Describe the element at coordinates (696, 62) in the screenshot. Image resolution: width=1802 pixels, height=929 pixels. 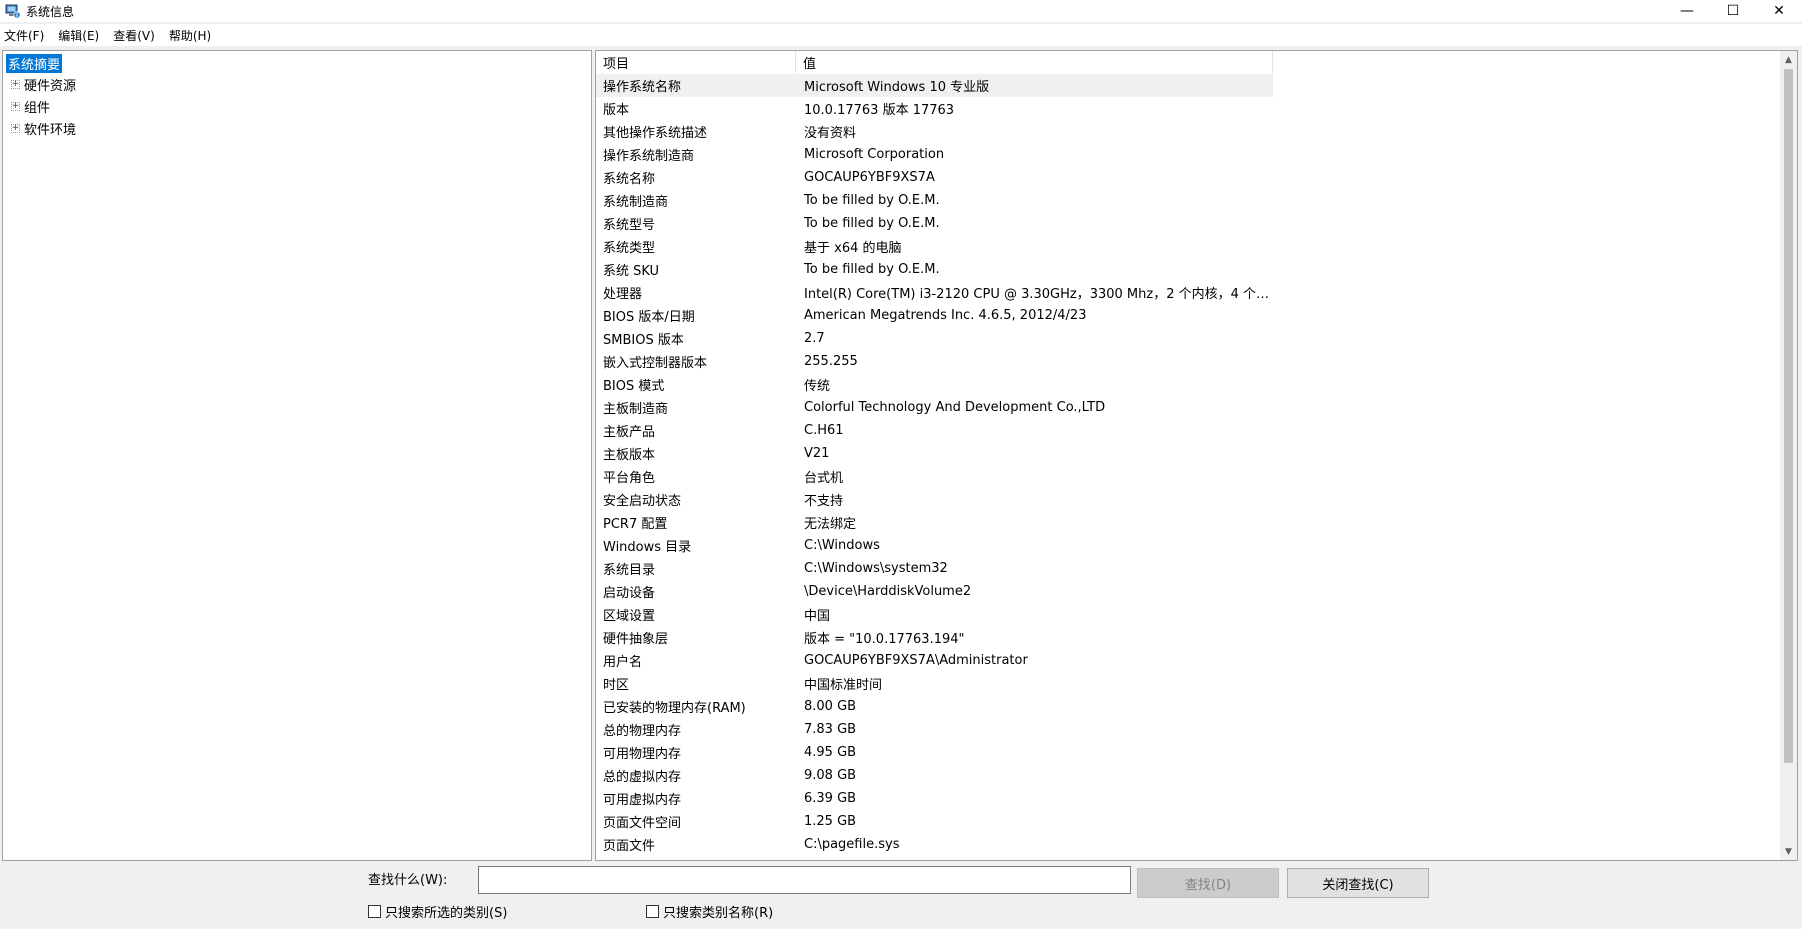
I see `column-header-item: 项目` at that location.